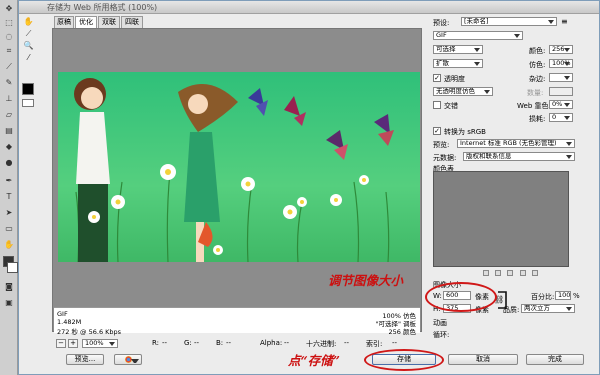  I want to click on amount-field, so click(561, 91).